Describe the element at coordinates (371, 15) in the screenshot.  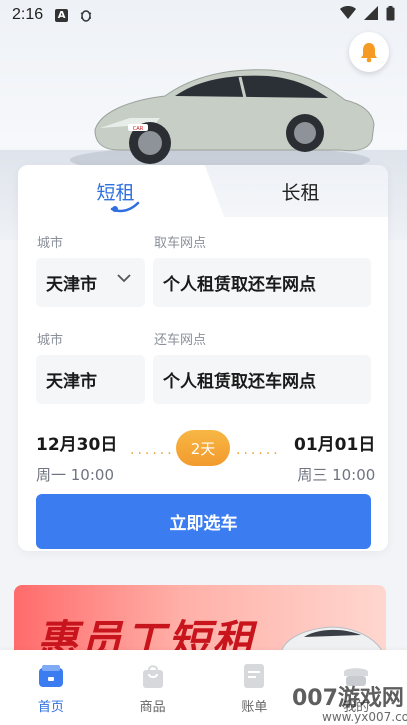
I see `signal-icon` at that location.